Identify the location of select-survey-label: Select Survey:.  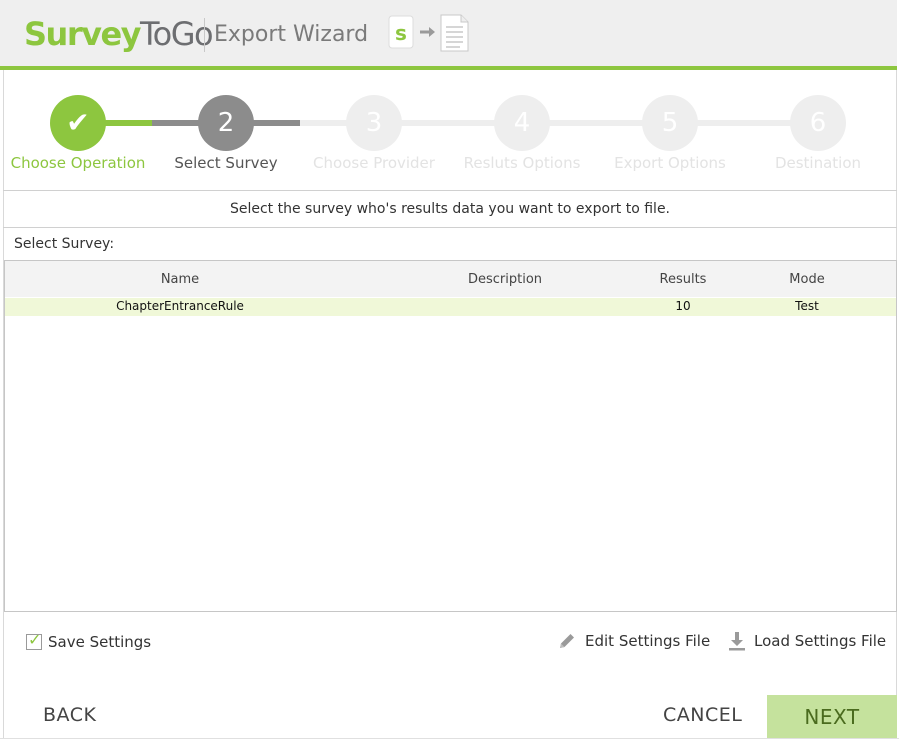
(64, 244).